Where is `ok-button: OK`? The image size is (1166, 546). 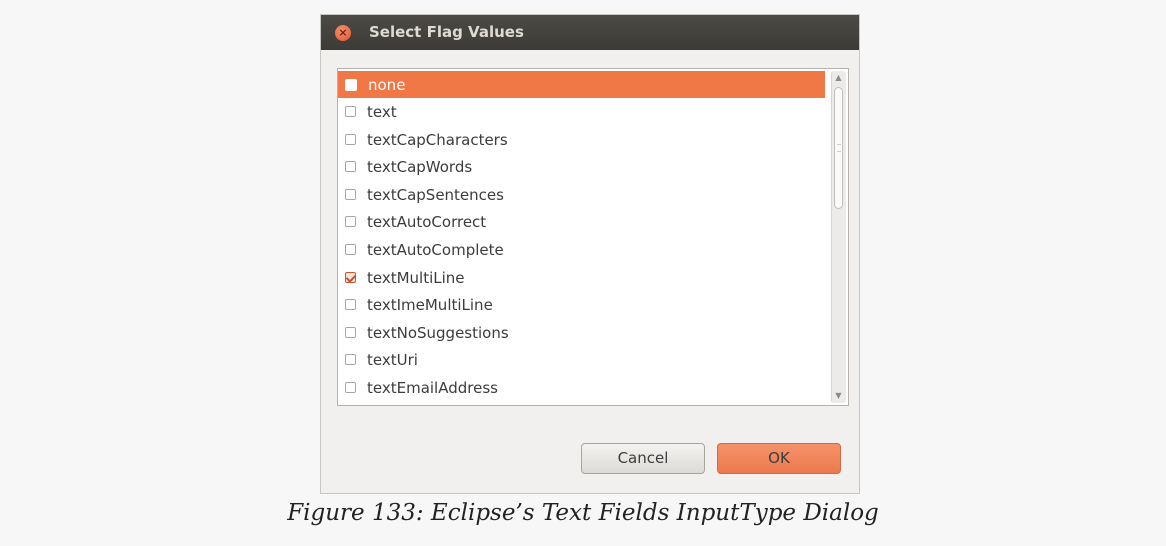
ok-button: OK is located at coordinates (779, 458).